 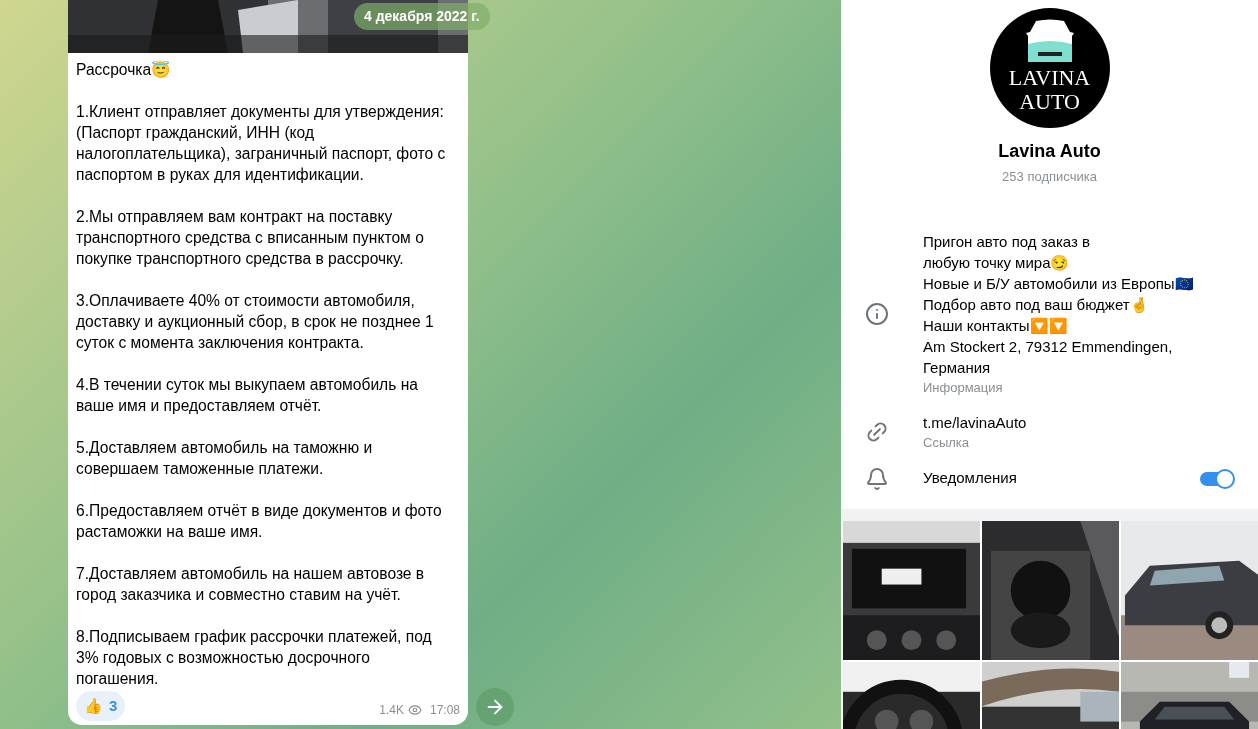 I want to click on description-line: Новые и Б/У автомобили из Европы🇪🇺, so click(x=1059, y=283).